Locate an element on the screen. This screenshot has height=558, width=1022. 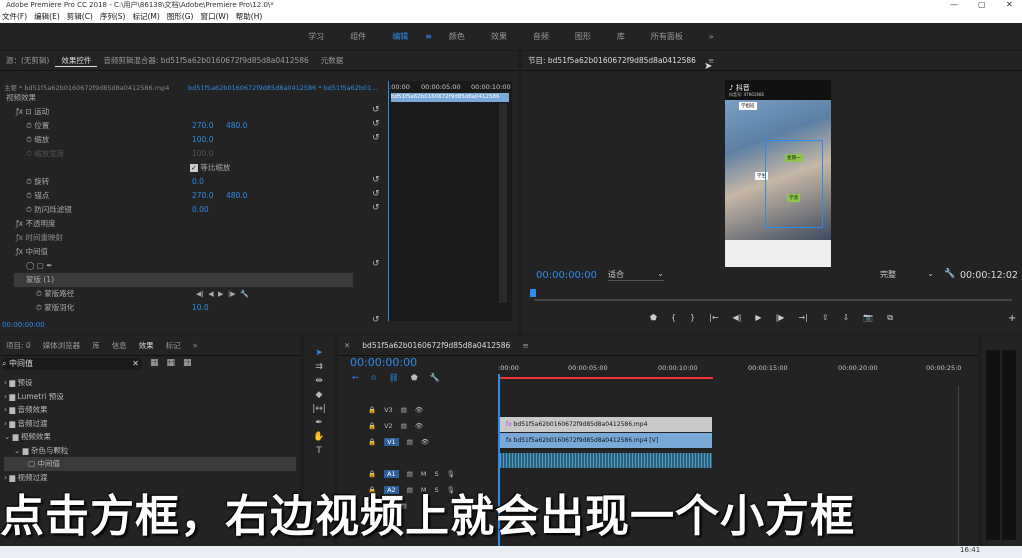
nest-icon: ⇜ is located at coordinates (355, 377).